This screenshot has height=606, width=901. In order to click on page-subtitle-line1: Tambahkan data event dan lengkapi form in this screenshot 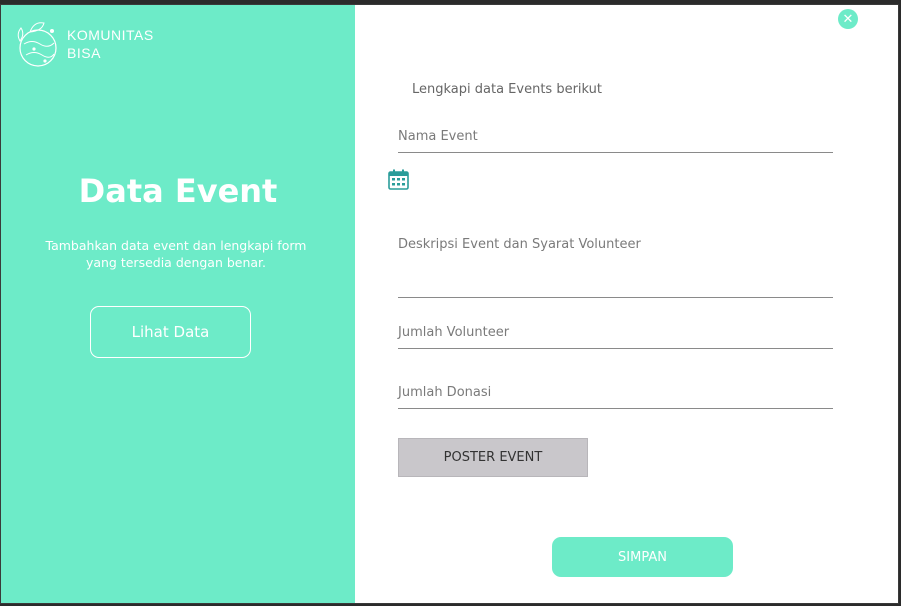, I will do `click(176, 245)`.